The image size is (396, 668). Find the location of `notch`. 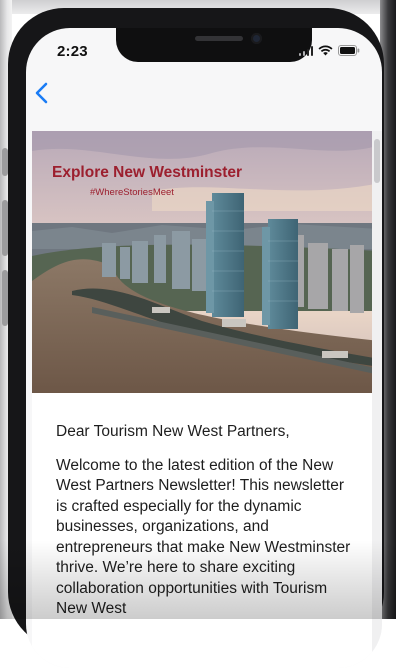

notch is located at coordinates (214, 45).